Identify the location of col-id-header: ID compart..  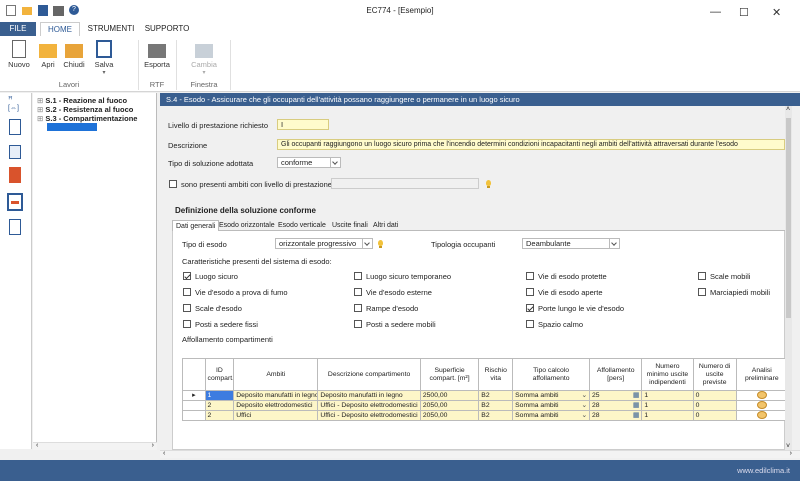
(219, 374).